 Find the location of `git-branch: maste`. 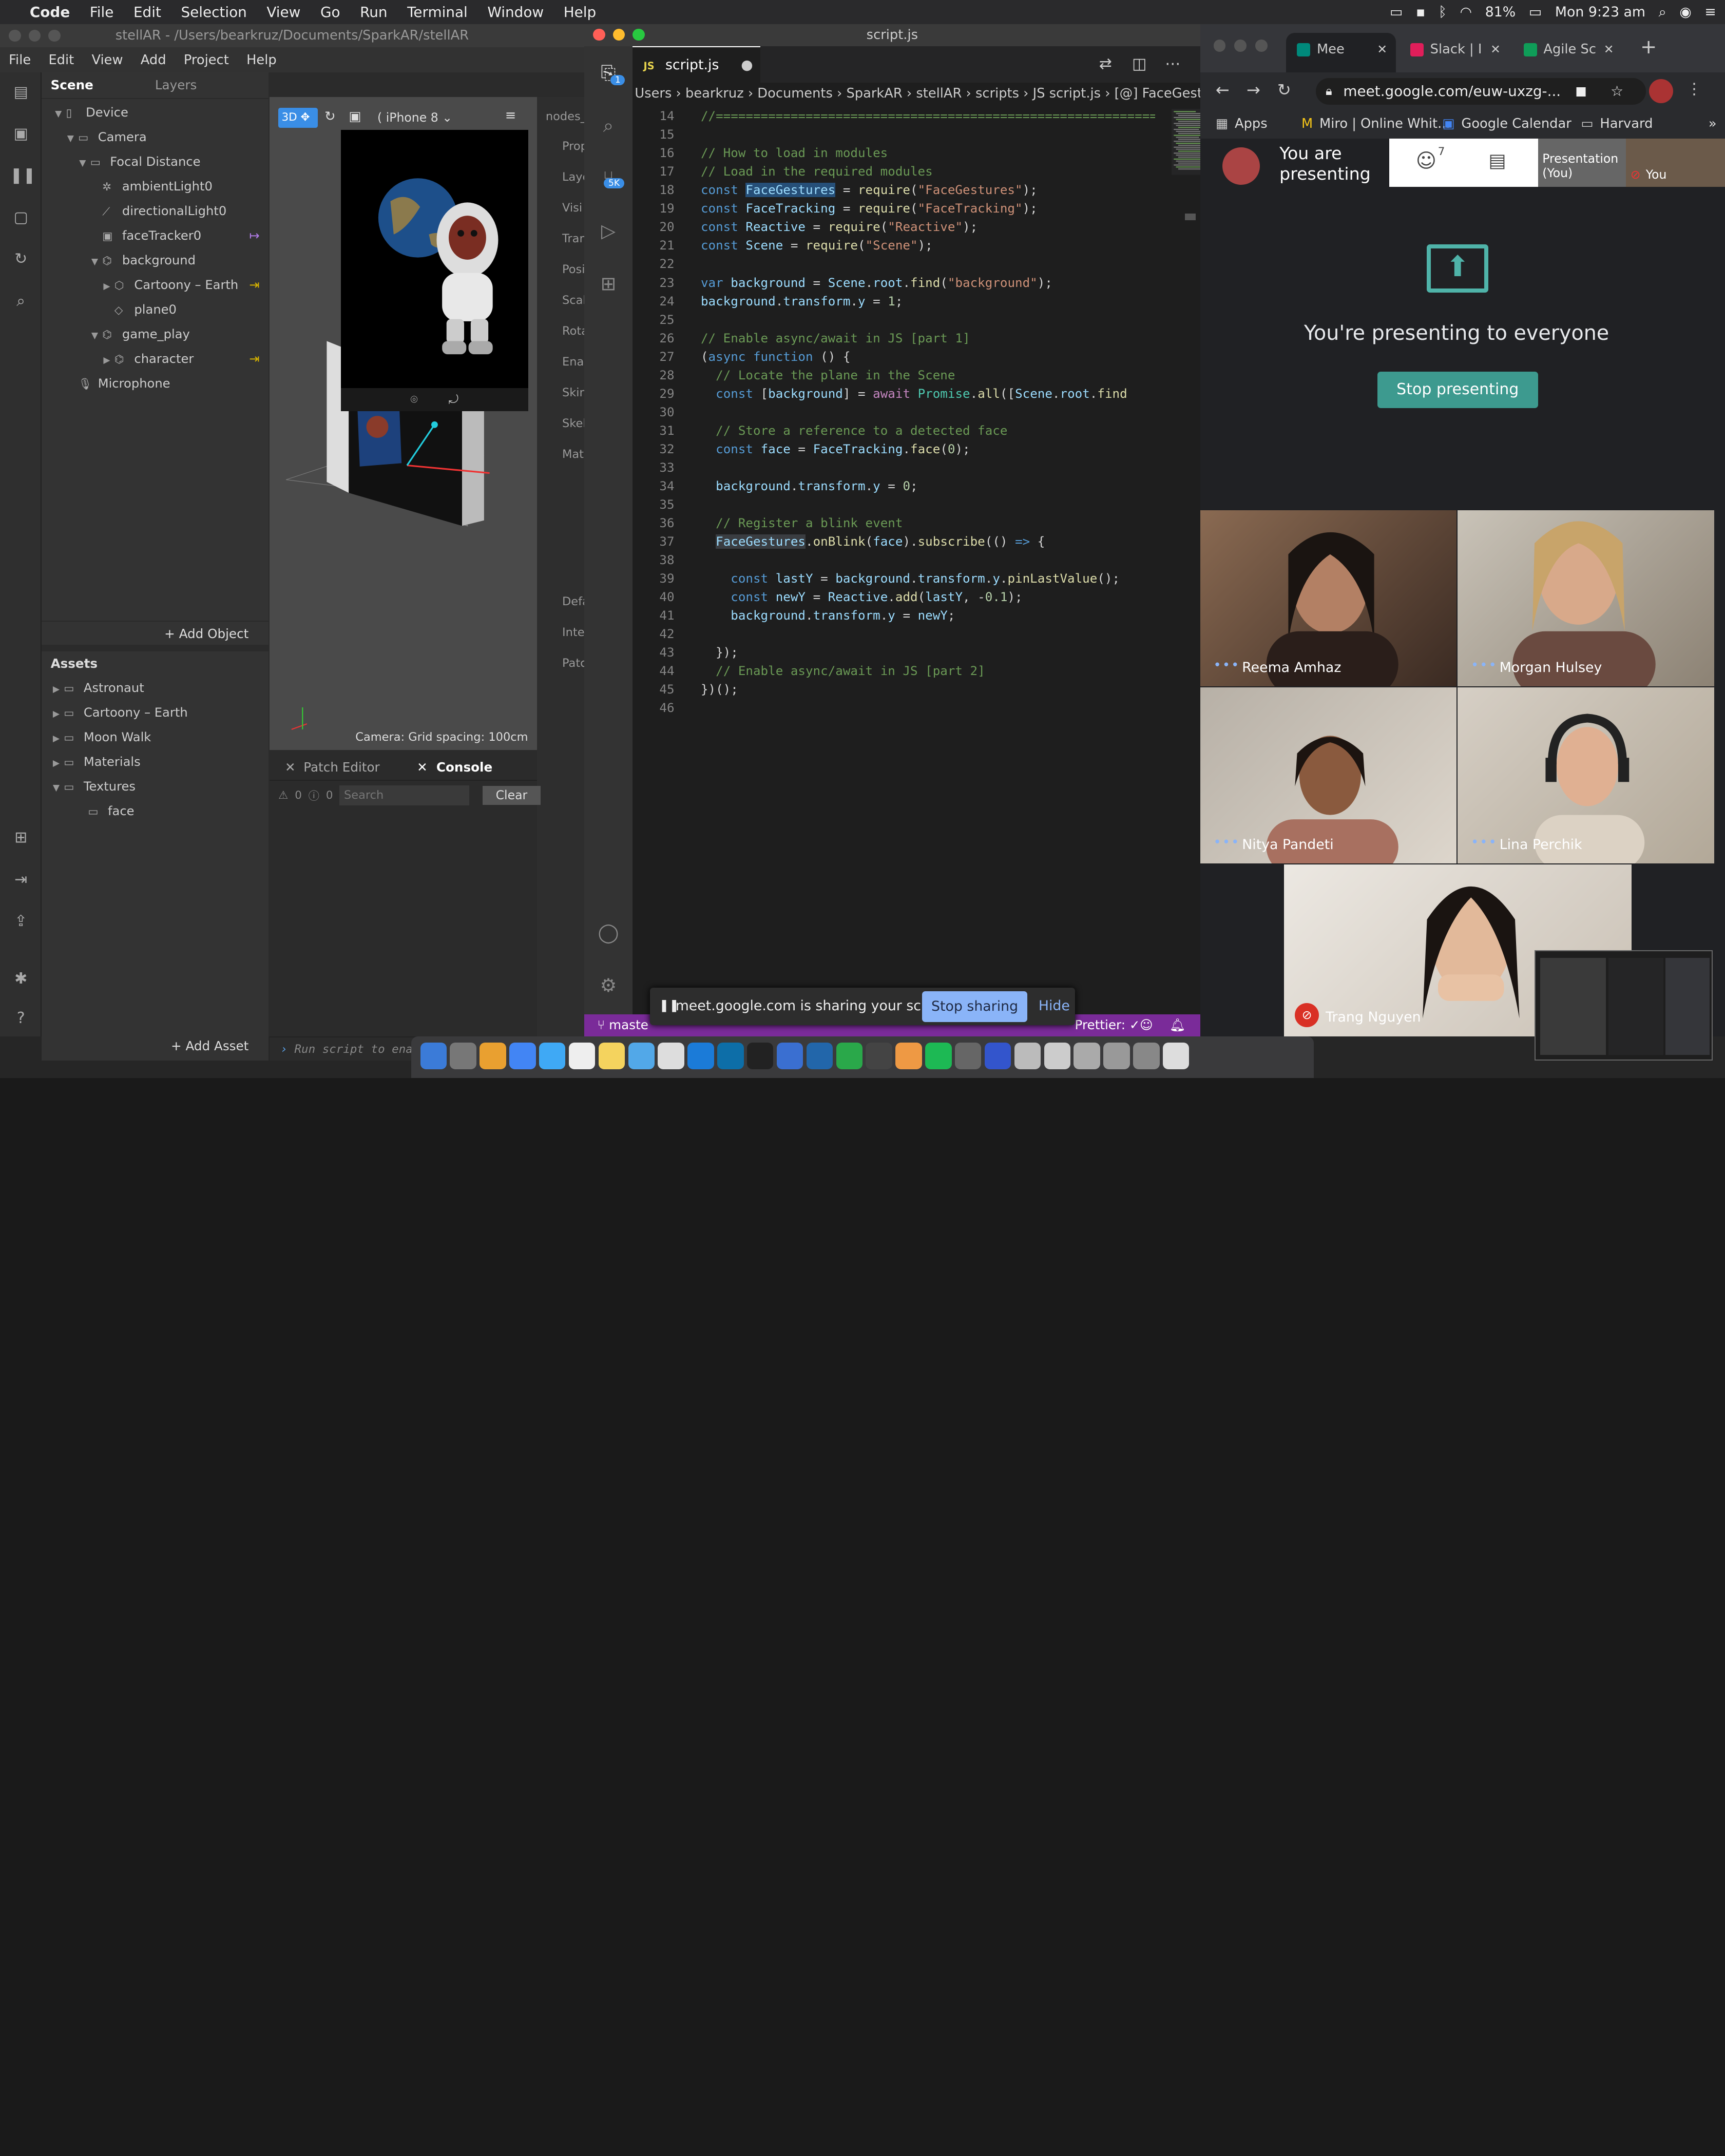

git-branch: maste is located at coordinates (628, 1024).